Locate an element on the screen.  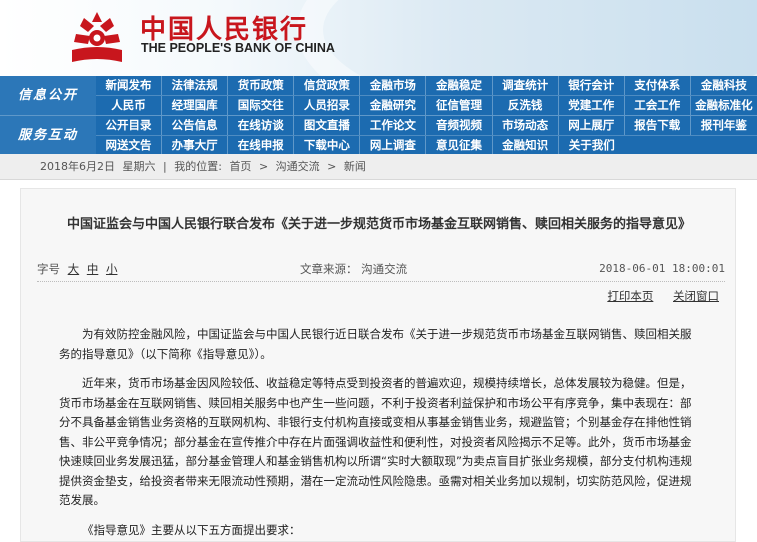
nav-item-treasury: 经理国库 is located at coordinates (195, 105).